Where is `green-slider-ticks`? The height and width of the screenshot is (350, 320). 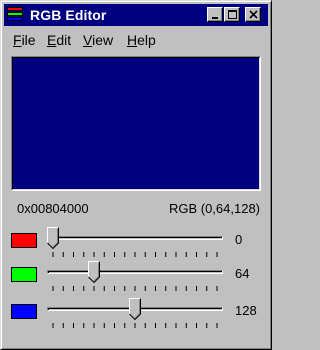 green-slider-ticks is located at coordinates (135, 288).